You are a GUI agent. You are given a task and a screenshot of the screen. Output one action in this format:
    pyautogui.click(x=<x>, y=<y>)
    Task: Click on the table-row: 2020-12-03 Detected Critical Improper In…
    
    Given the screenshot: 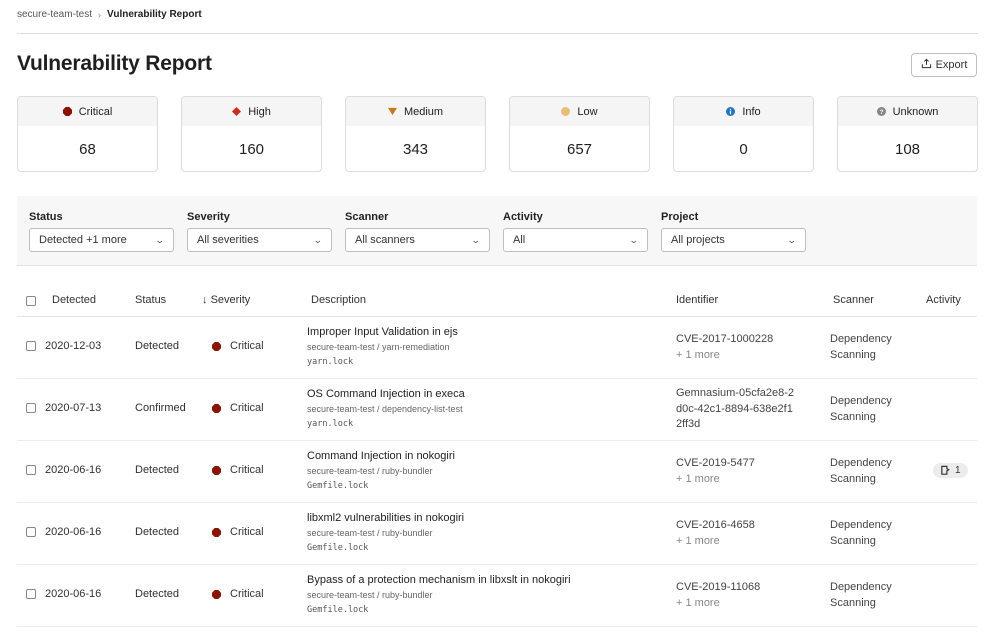 What is the action you would take?
    pyautogui.click(x=497, y=348)
    